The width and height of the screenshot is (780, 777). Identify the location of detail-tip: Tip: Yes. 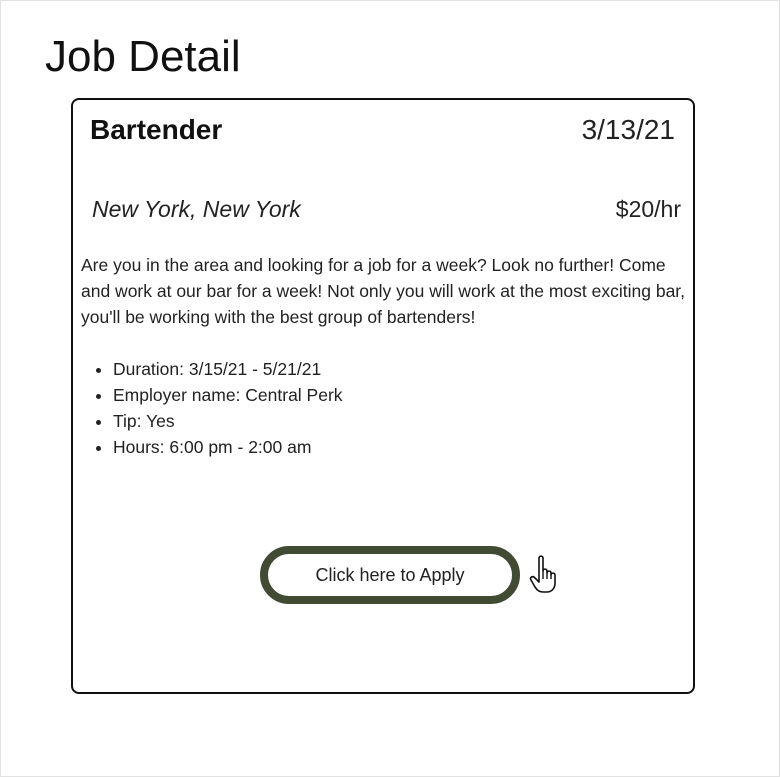
(228, 421).